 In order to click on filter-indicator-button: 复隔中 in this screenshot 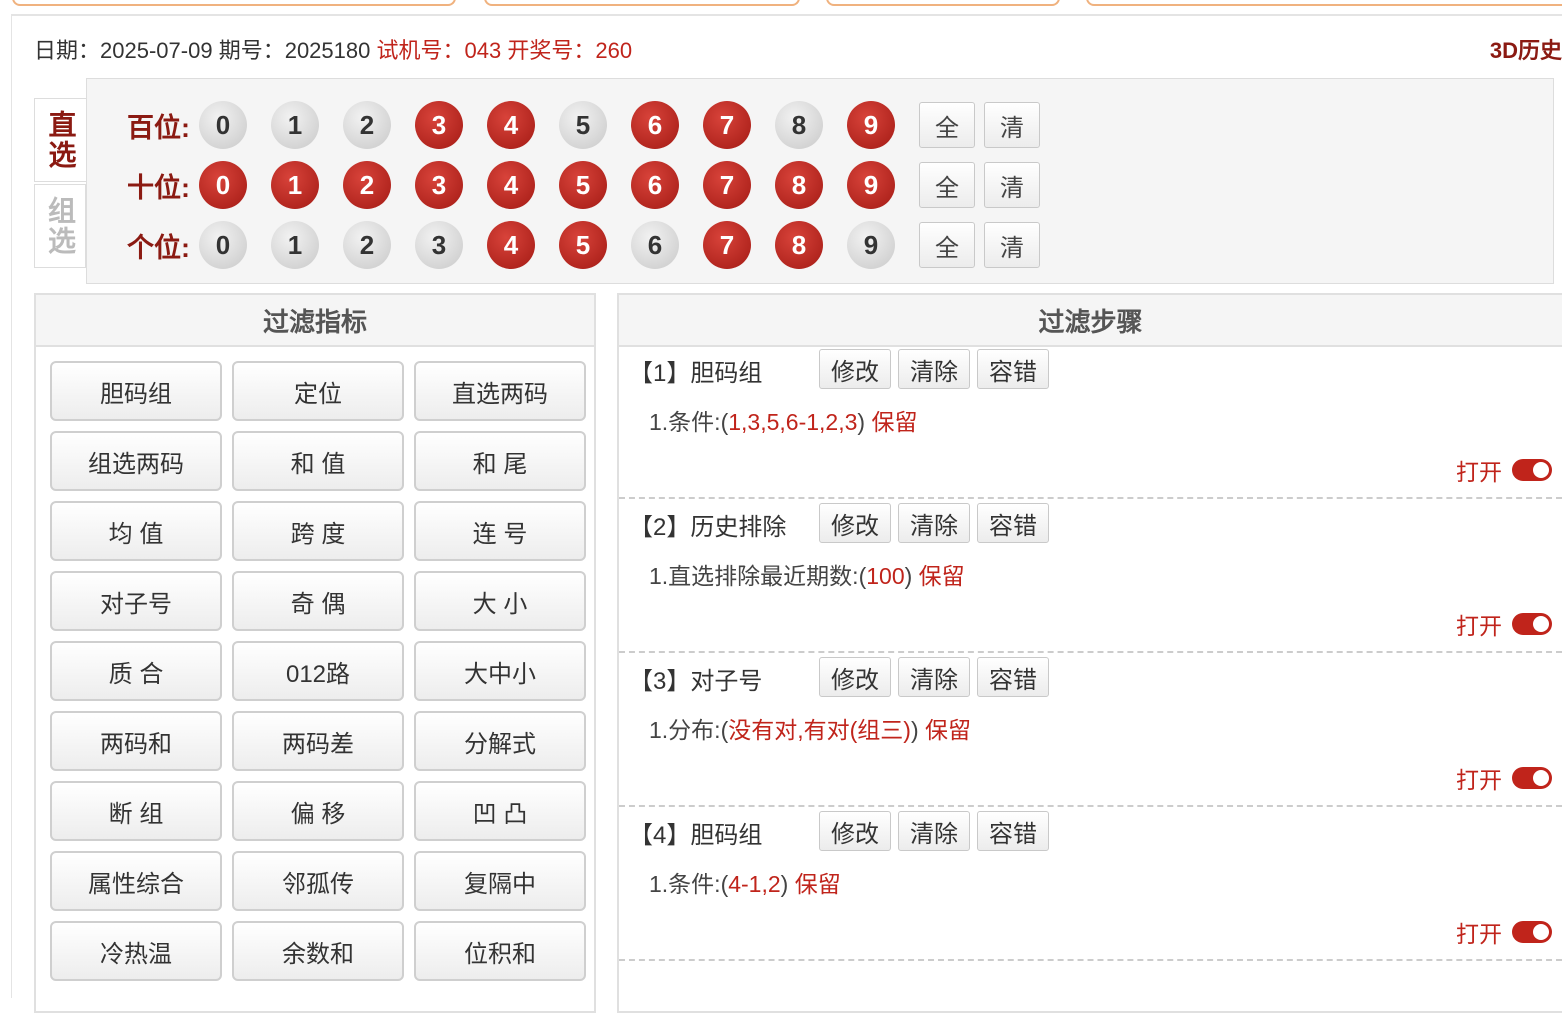, I will do `click(500, 881)`.